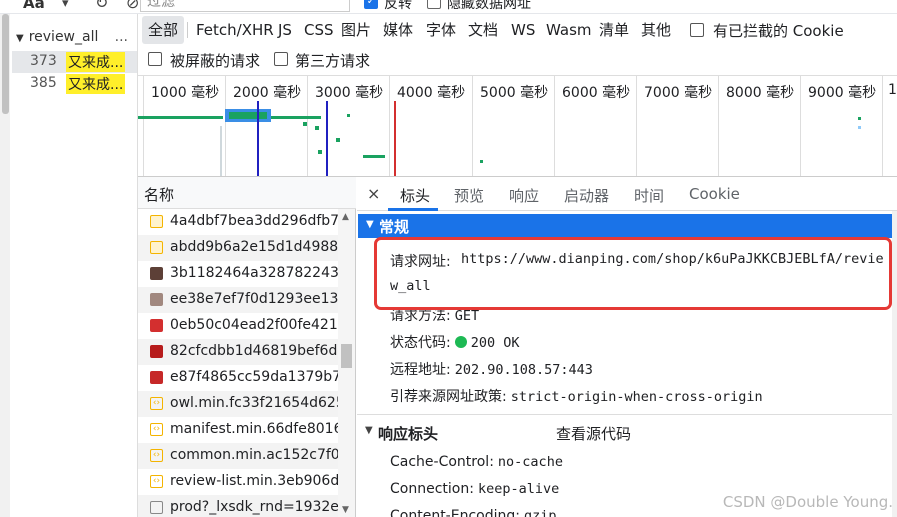 This screenshot has width=897, height=517. I want to click on remote-address-row: 远程地址: 202.90.108.57:443, so click(491, 369).